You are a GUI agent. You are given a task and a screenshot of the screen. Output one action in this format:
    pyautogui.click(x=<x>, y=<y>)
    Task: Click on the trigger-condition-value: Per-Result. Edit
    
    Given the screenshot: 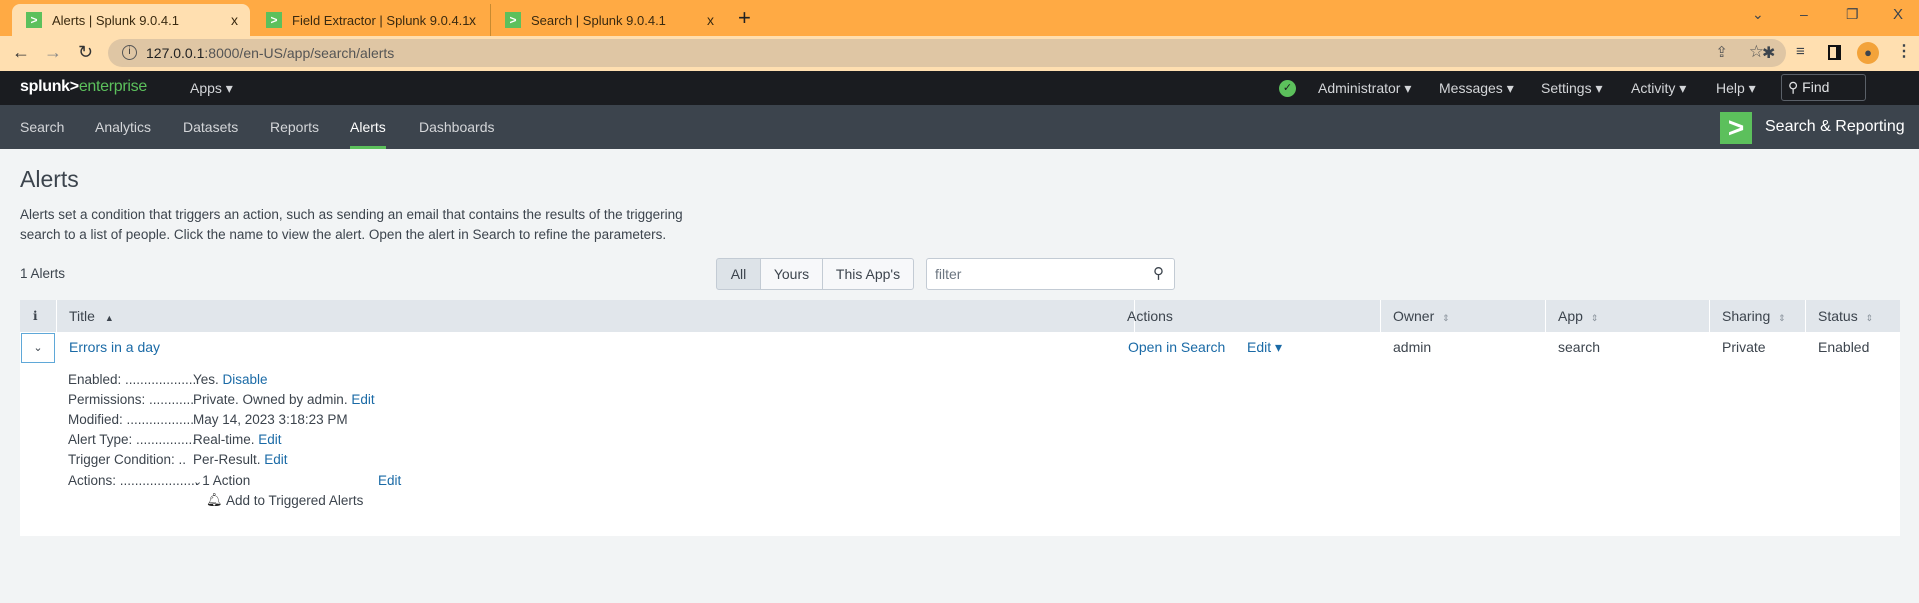 What is the action you would take?
    pyautogui.click(x=240, y=459)
    